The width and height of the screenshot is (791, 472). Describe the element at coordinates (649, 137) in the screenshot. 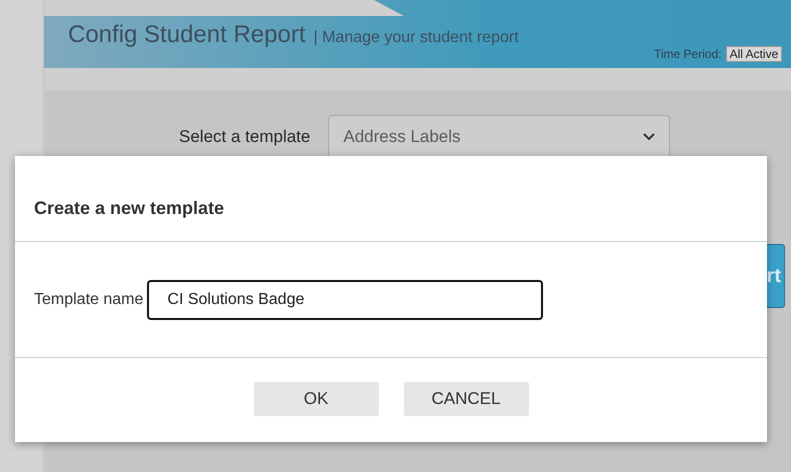

I see `chevron-down-icon` at that location.